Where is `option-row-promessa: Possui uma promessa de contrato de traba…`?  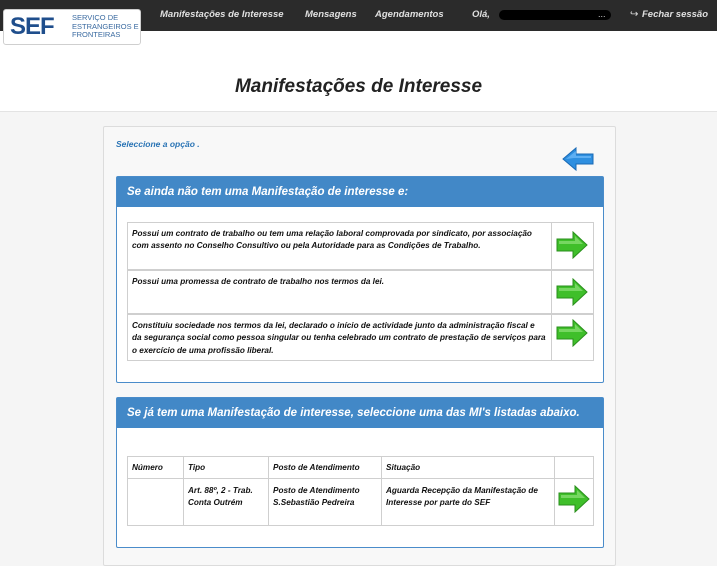 option-row-promessa: Possui uma promessa de contrato de traba… is located at coordinates (360, 292).